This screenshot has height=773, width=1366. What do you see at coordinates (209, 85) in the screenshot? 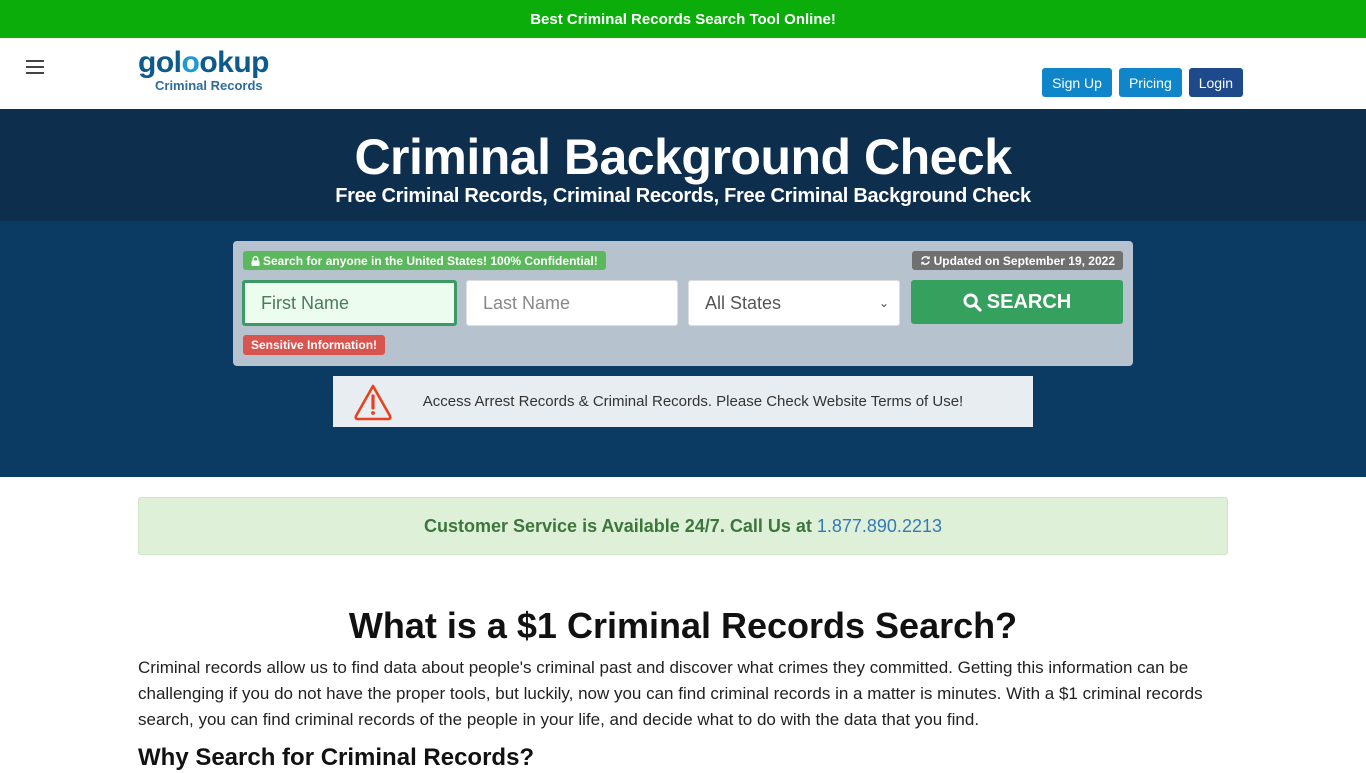
I see `logo-subtitle: Criminal Records` at bounding box center [209, 85].